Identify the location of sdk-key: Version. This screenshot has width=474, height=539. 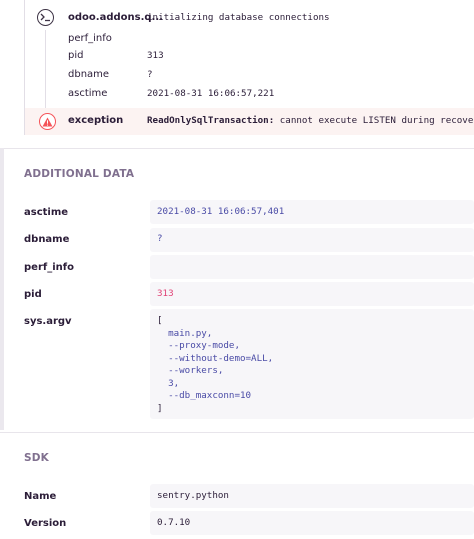
(45, 523).